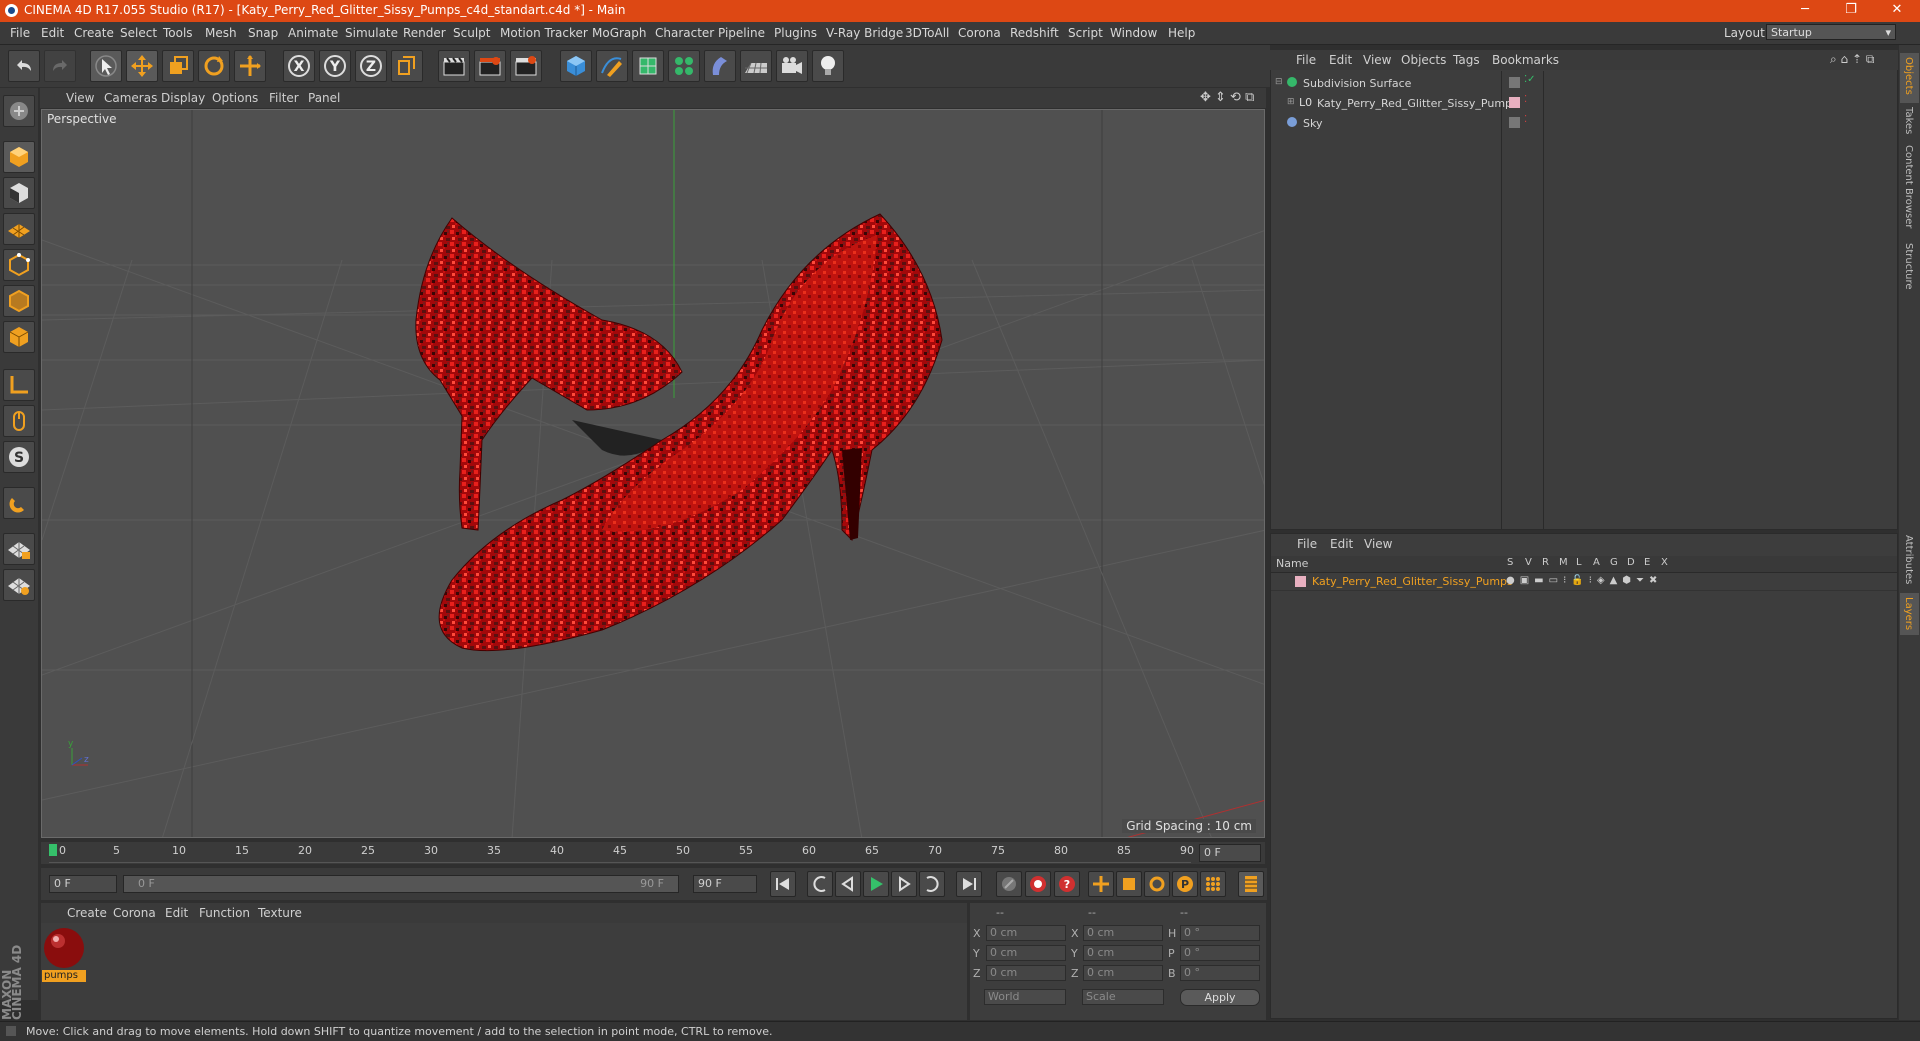 This screenshot has height=1041, width=1920. What do you see at coordinates (371, 66) in the screenshot?
I see `z-axis-lock-button: Z` at bounding box center [371, 66].